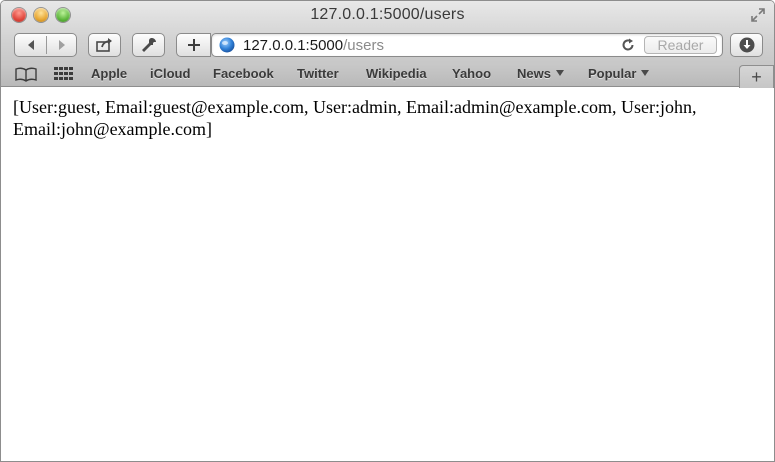 This screenshot has height=462, width=775. Describe the element at coordinates (318, 73) in the screenshot. I see `bookmark-twitter: Twitter` at that location.